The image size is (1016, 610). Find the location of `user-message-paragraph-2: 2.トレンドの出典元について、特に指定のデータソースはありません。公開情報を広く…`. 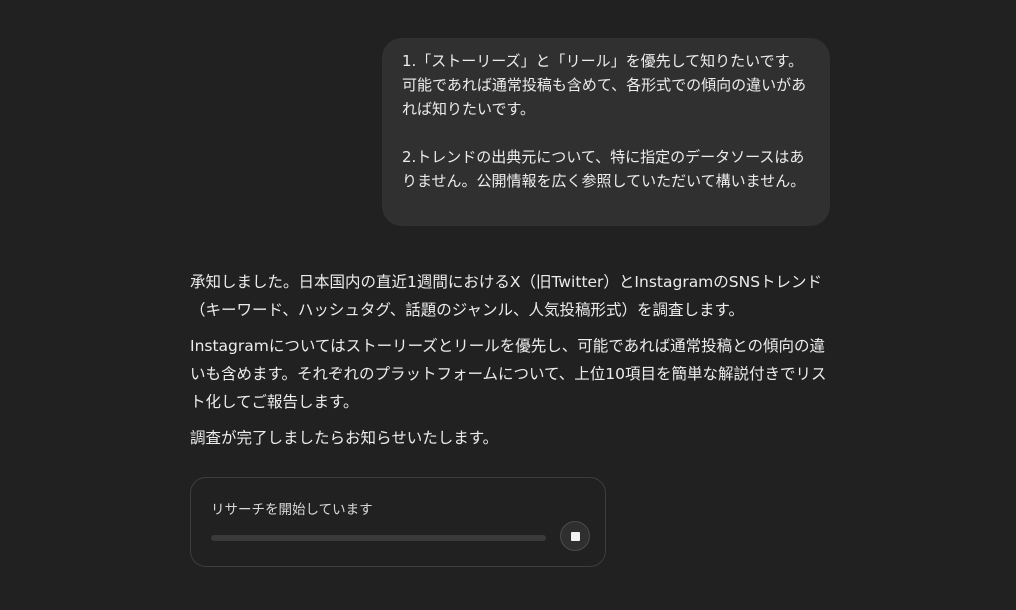

user-message-paragraph-2: 2.トレンドの出典元について、特に指定のデータソースはありません。公開情報を広く… is located at coordinates (604, 169).